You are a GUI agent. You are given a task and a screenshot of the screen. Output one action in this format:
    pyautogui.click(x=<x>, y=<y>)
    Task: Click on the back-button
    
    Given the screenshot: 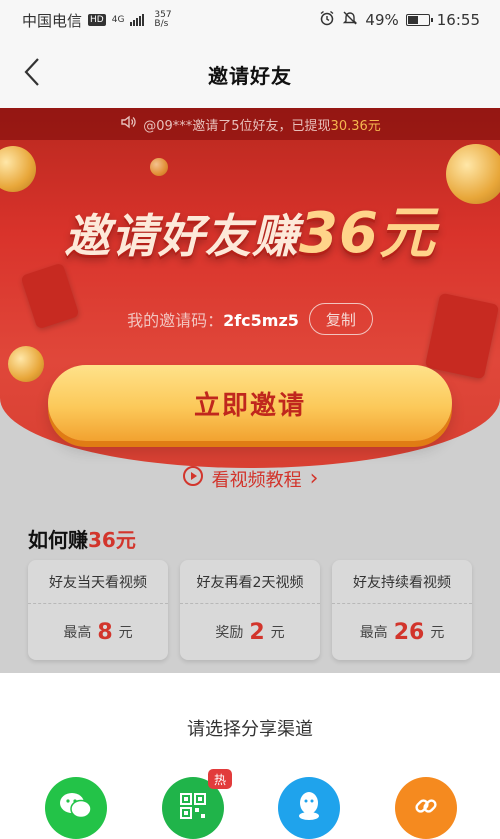 What is the action you would take?
    pyautogui.click(x=32, y=74)
    